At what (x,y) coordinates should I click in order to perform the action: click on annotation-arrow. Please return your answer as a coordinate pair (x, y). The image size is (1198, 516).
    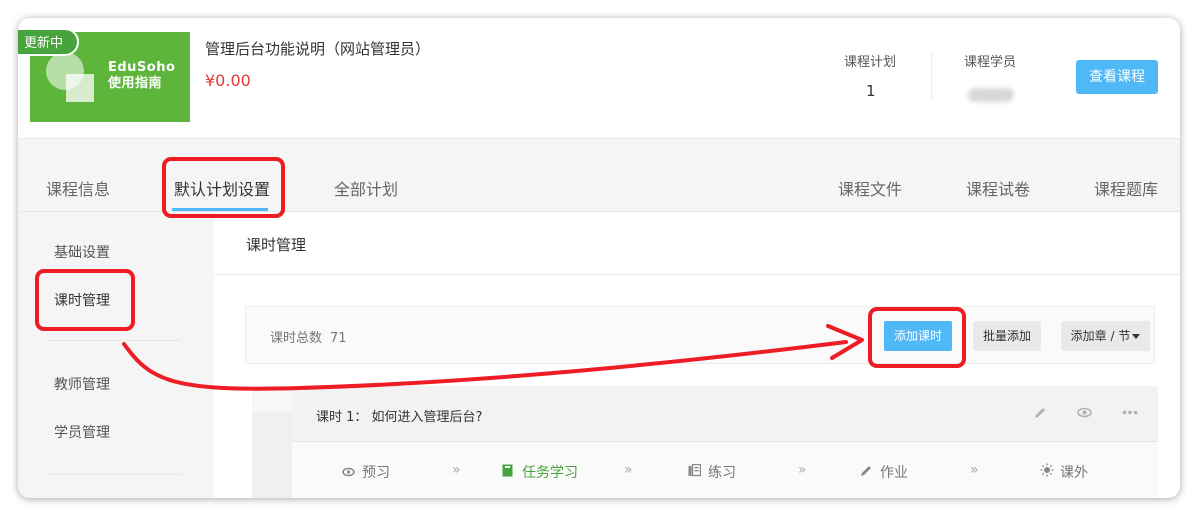
    Looking at the image, I should click on (493, 357).